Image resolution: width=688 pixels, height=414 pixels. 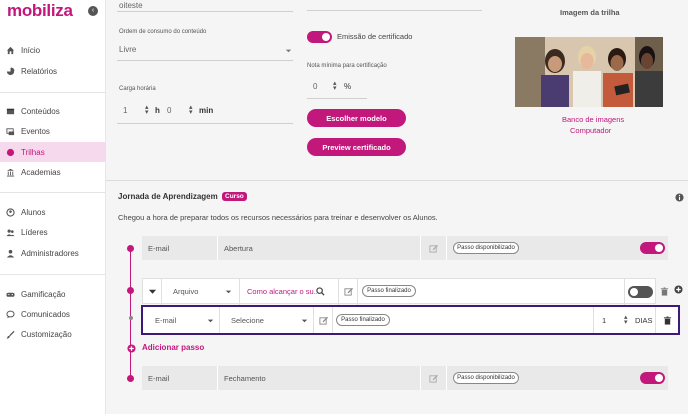 What do you see at coordinates (356, 147) in the screenshot?
I see `preview-certificate-button: Preview certificado` at bounding box center [356, 147].